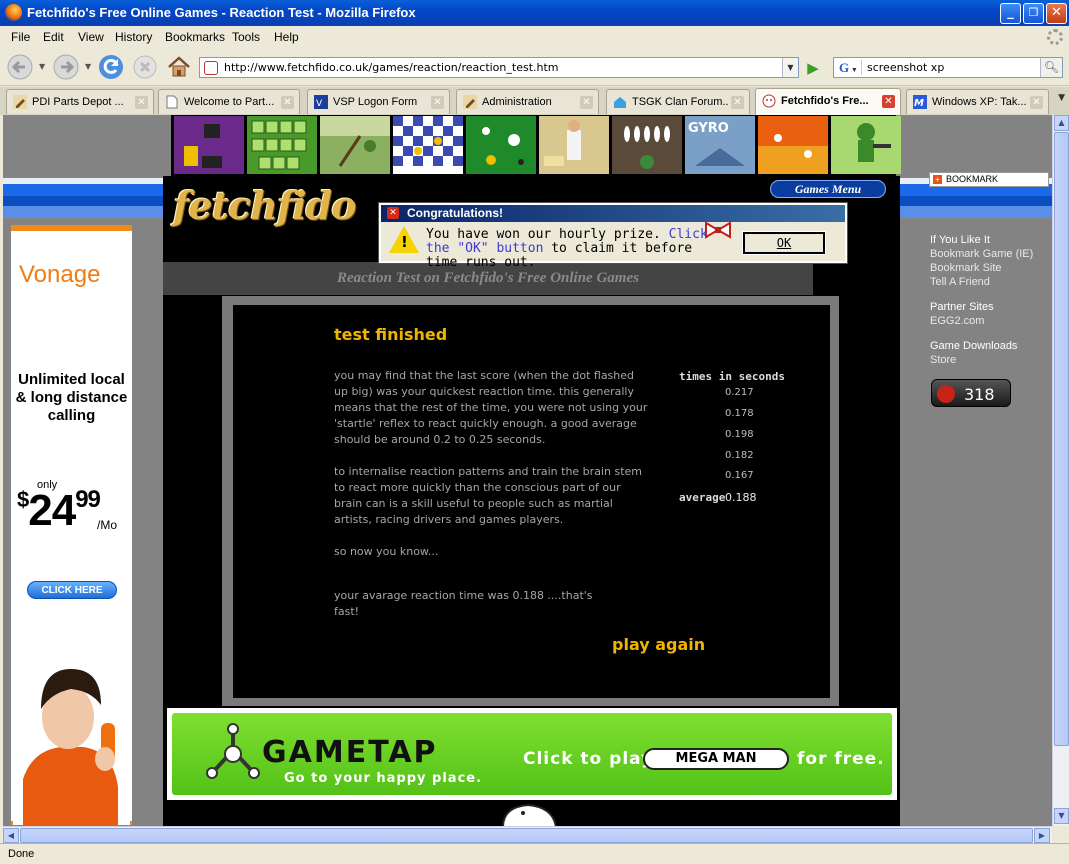 The image size is (1069, 864). I want to click on menu-view: View, so click(91, 37).